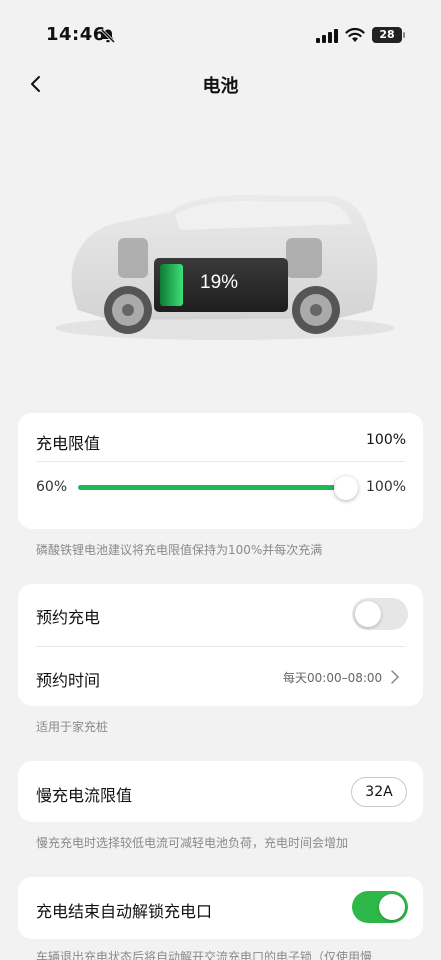  Describe the element at coordinates (68, 680) in the screenshot. I see `scheduled-time-label: 预约时间` at that location.